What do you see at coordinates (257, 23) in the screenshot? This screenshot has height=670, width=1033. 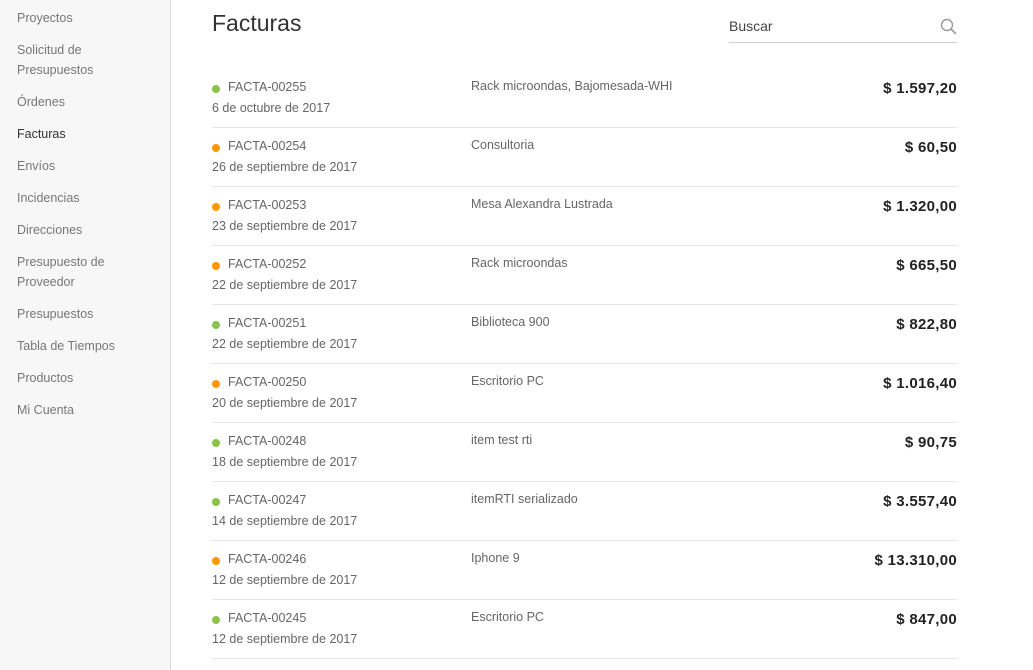 I see `page-title: Facturas` at bounding box center [257, 23].